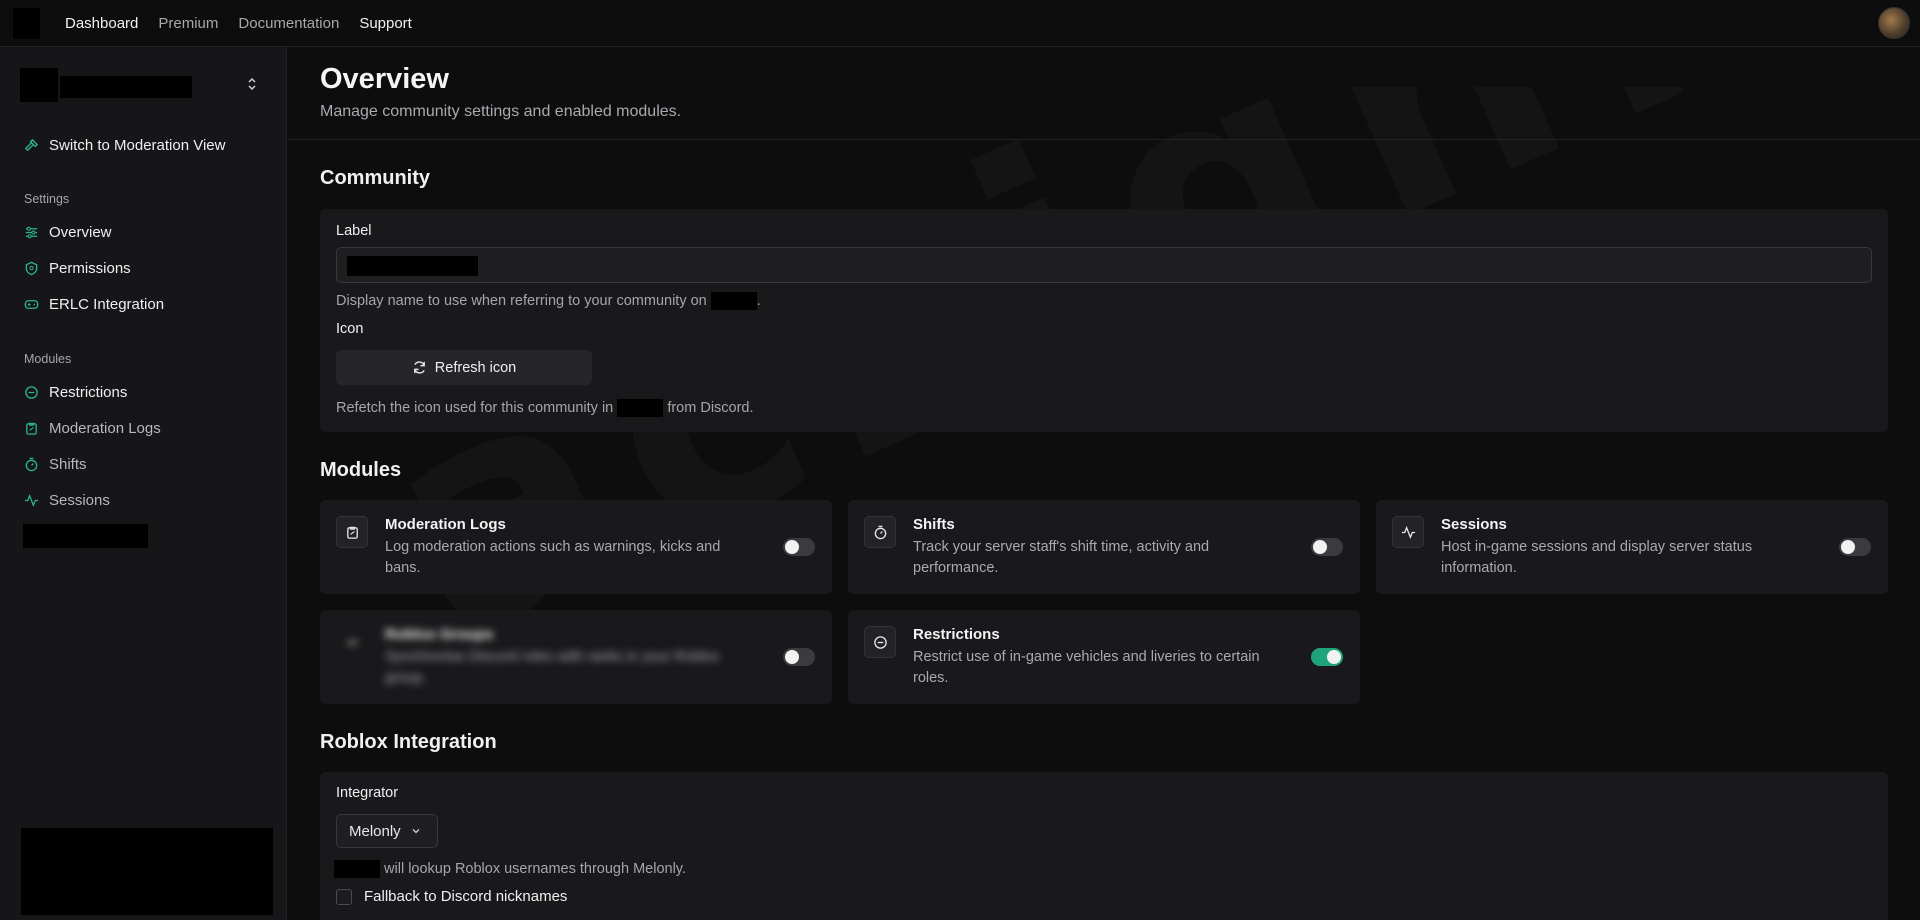 The image size is (1920, 920). What do you see at coordinates (350, 329) in the screenshot?
I see `icon-field-label: Icon` at bounding box center [350, 329].